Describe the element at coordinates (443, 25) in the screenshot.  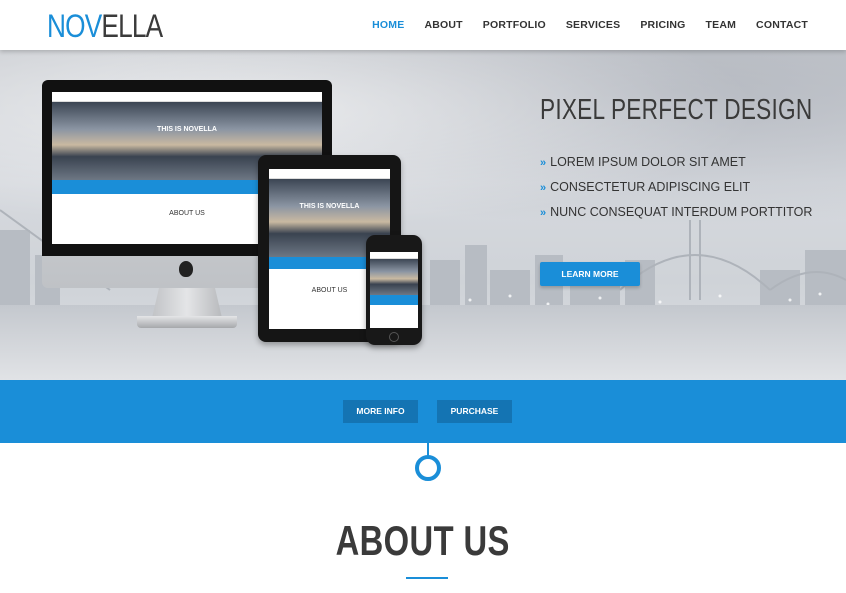
I see `nav-about: ABOUT` at that location.